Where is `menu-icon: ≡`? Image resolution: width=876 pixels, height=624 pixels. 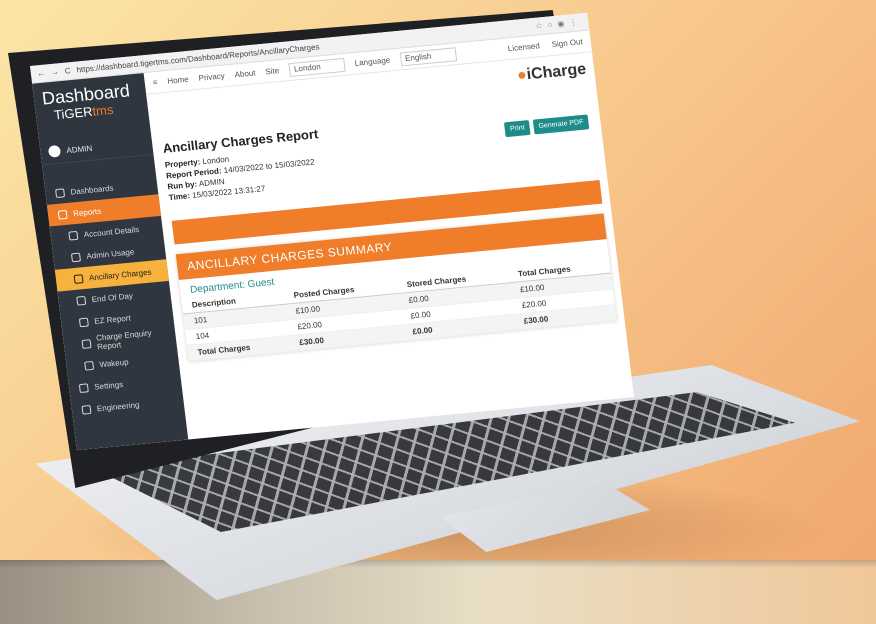 menu-icon: ≡ is located at coordinates (155, 82).